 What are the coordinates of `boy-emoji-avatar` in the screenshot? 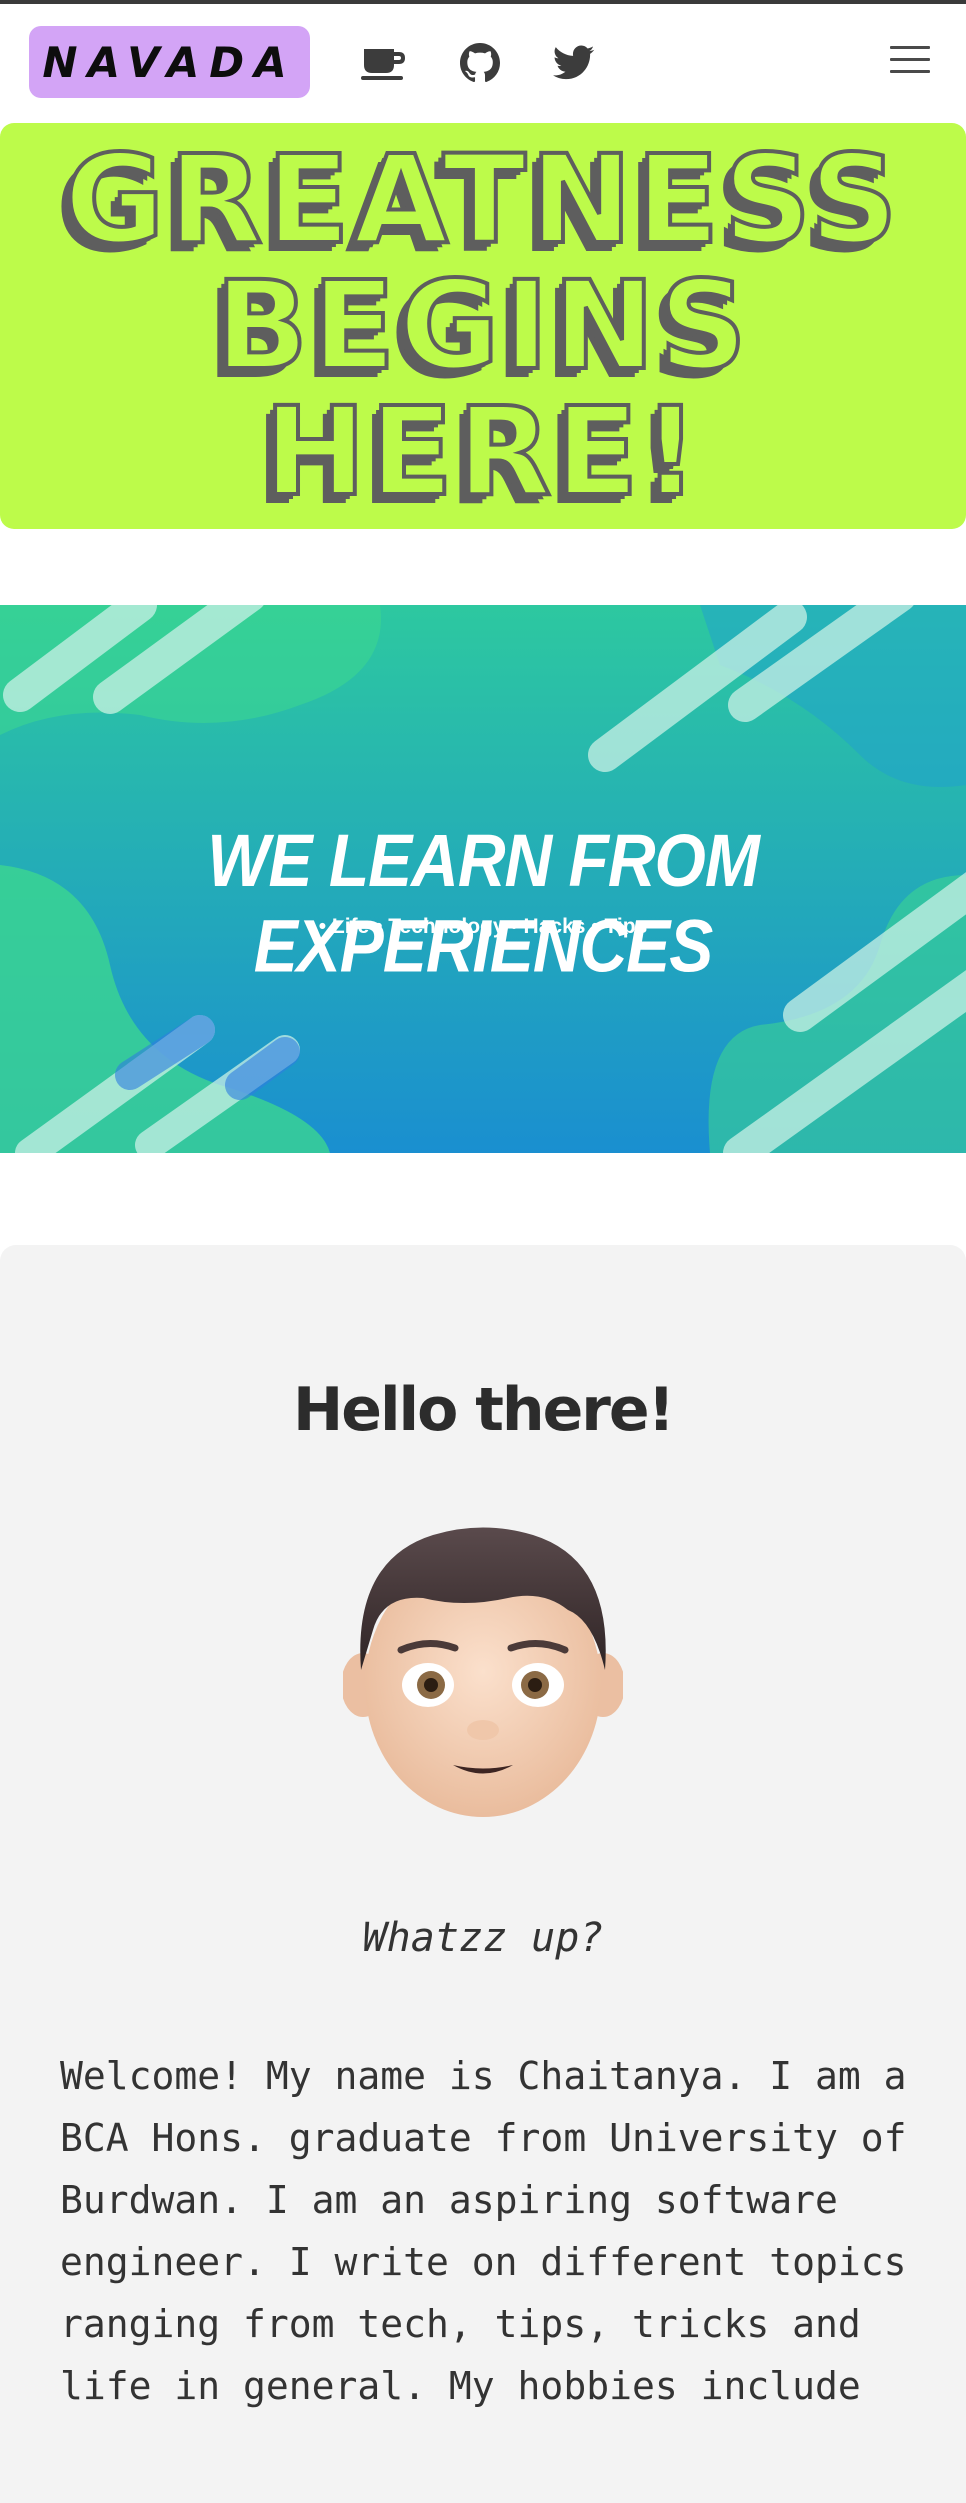 It's located at (483, 1672).